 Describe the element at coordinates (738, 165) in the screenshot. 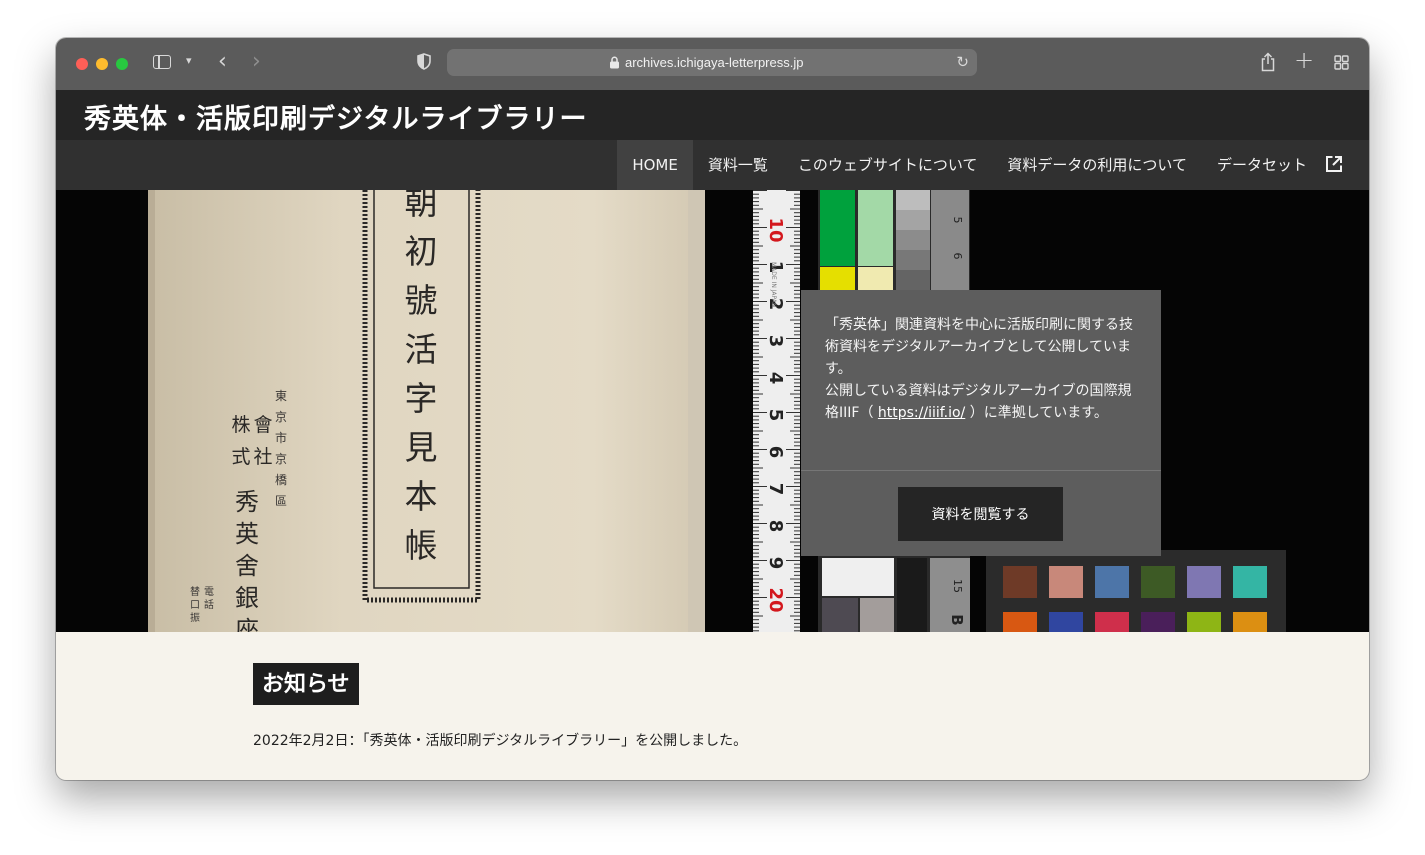

I see `nav-materials-list: 資料一覧` at that location.